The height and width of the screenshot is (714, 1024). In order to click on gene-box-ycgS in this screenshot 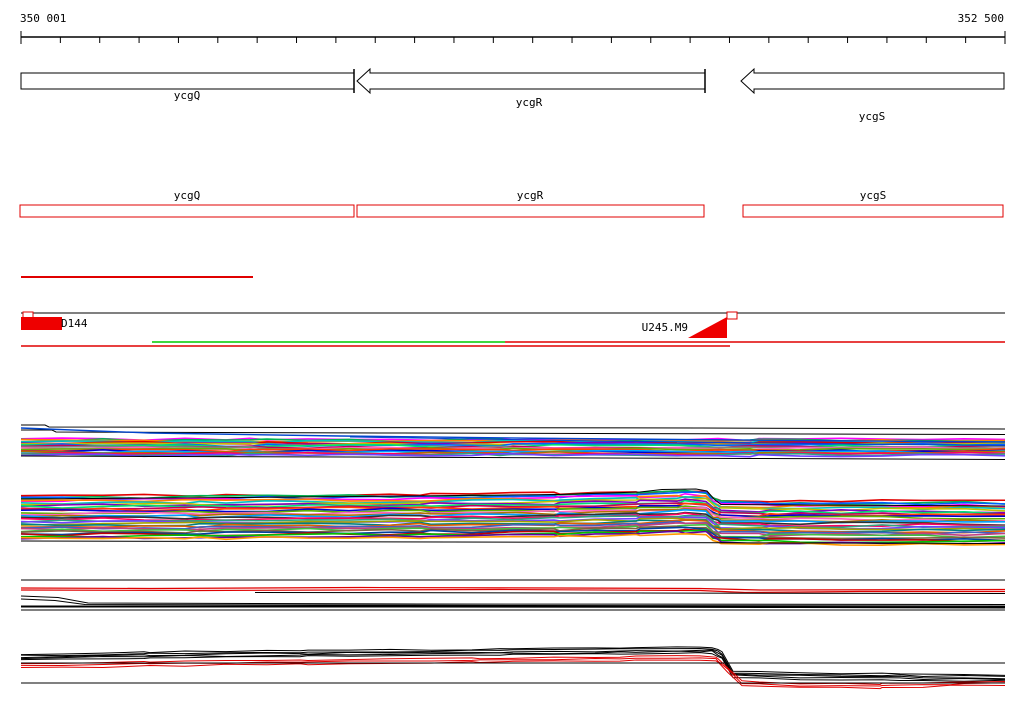, I will do `click(873, 211)`.